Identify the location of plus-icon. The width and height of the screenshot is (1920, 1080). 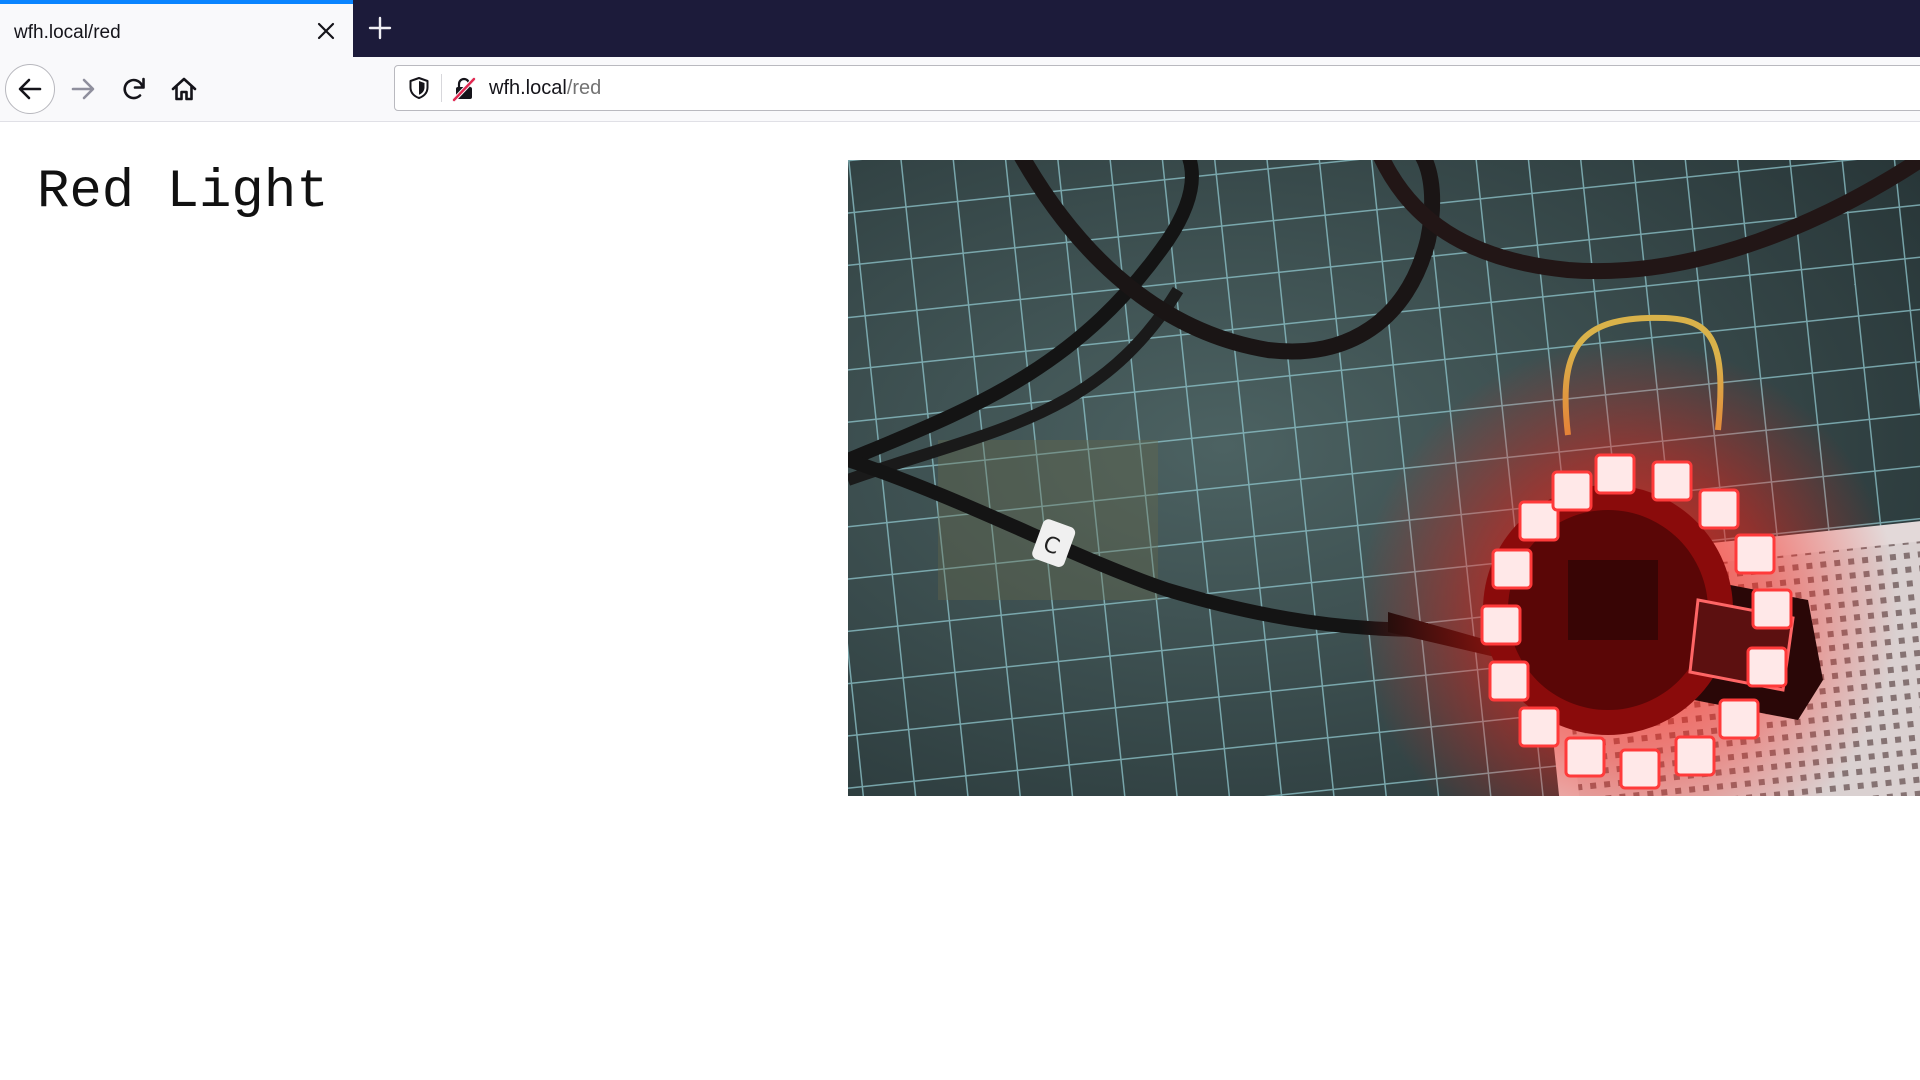
(380, 28).